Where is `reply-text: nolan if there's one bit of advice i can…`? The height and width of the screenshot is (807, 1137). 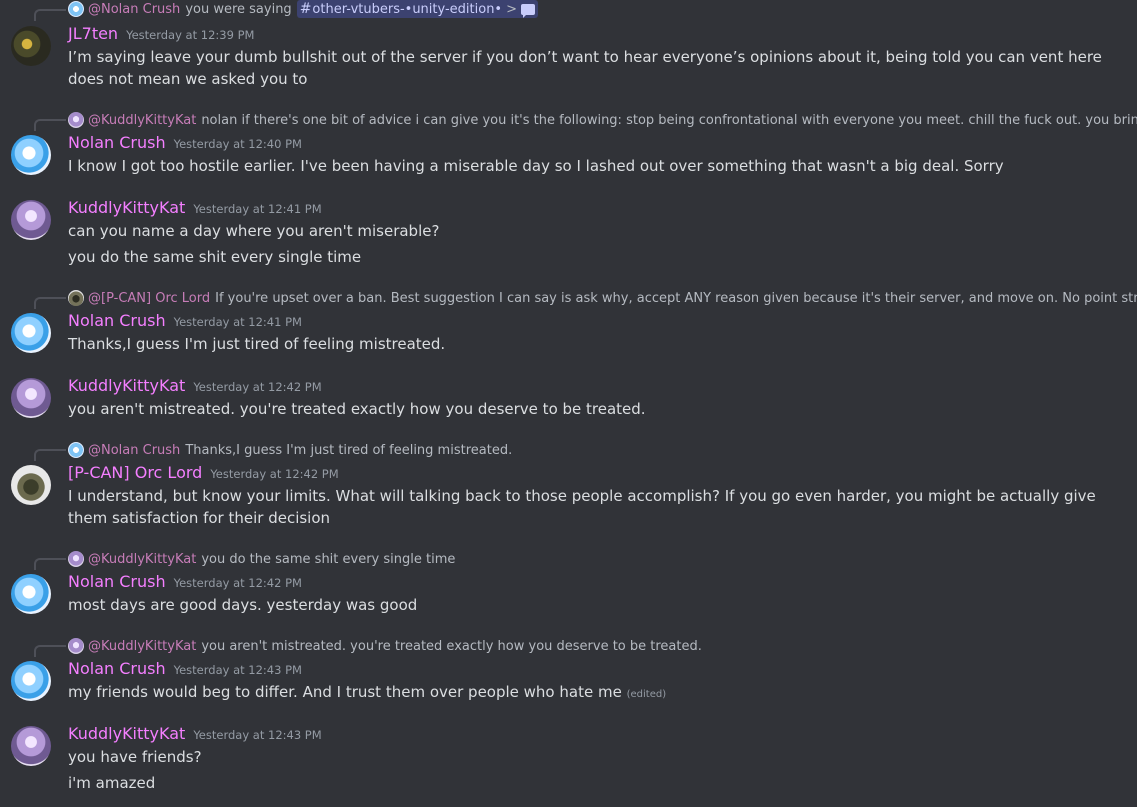
reply-text: nolan if there's one bit of advice i can… is located at coordinates (669, 120).